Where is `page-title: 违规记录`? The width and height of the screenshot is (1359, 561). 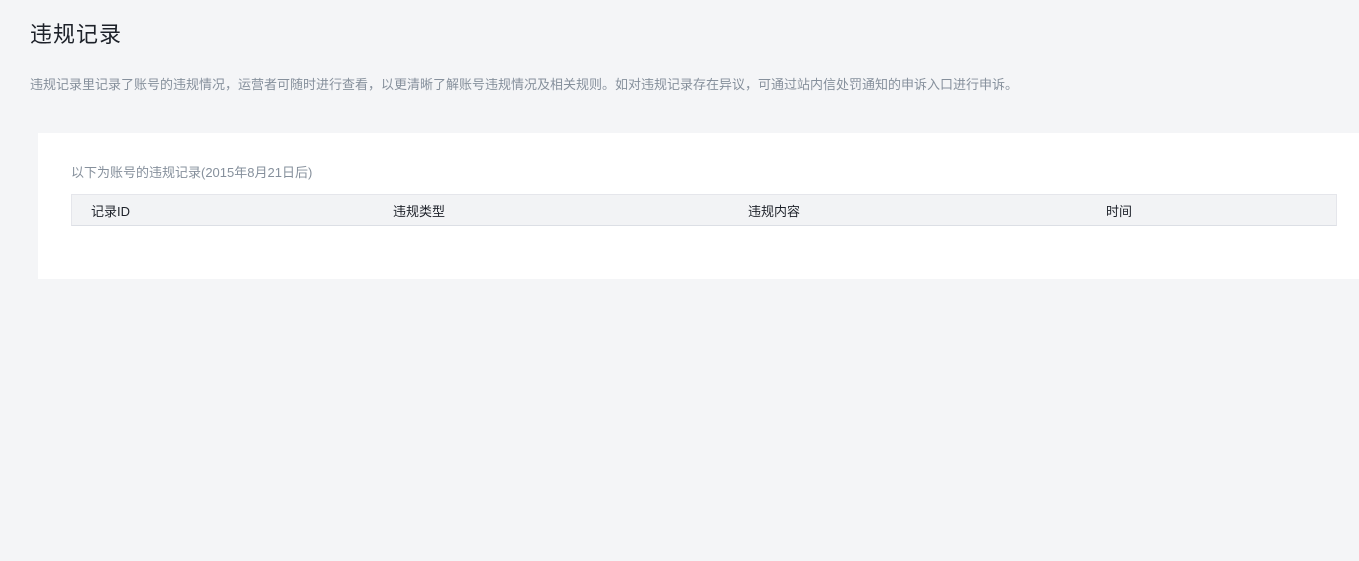 page-title: 违规记录 is located at coordinates (76, 34).